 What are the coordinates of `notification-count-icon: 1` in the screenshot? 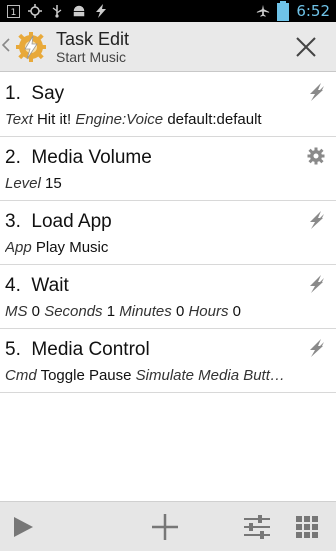 It's located at (13, 11).